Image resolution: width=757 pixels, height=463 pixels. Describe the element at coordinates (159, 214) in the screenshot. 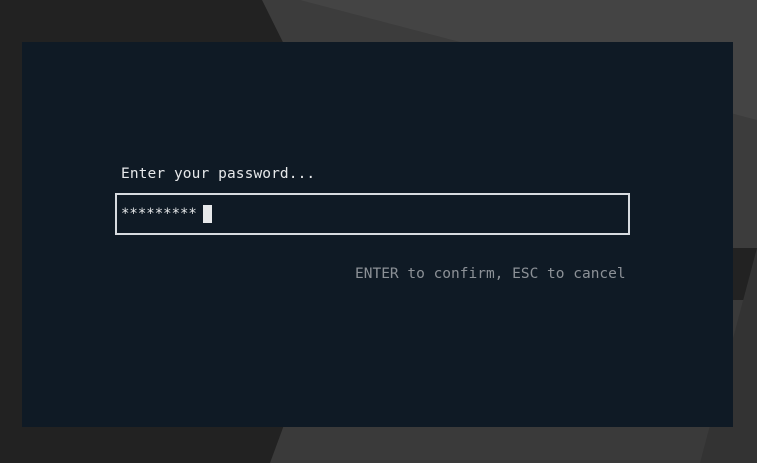

I see `password-masked-value: *********` at that location.